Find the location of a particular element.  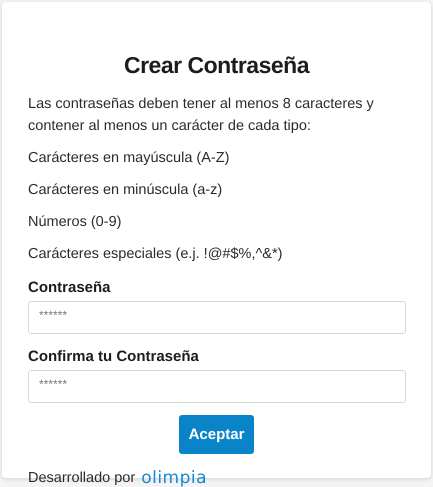

requirement-text: Carácteres en minúscula (a-z) is located at coordinates (126, 190).